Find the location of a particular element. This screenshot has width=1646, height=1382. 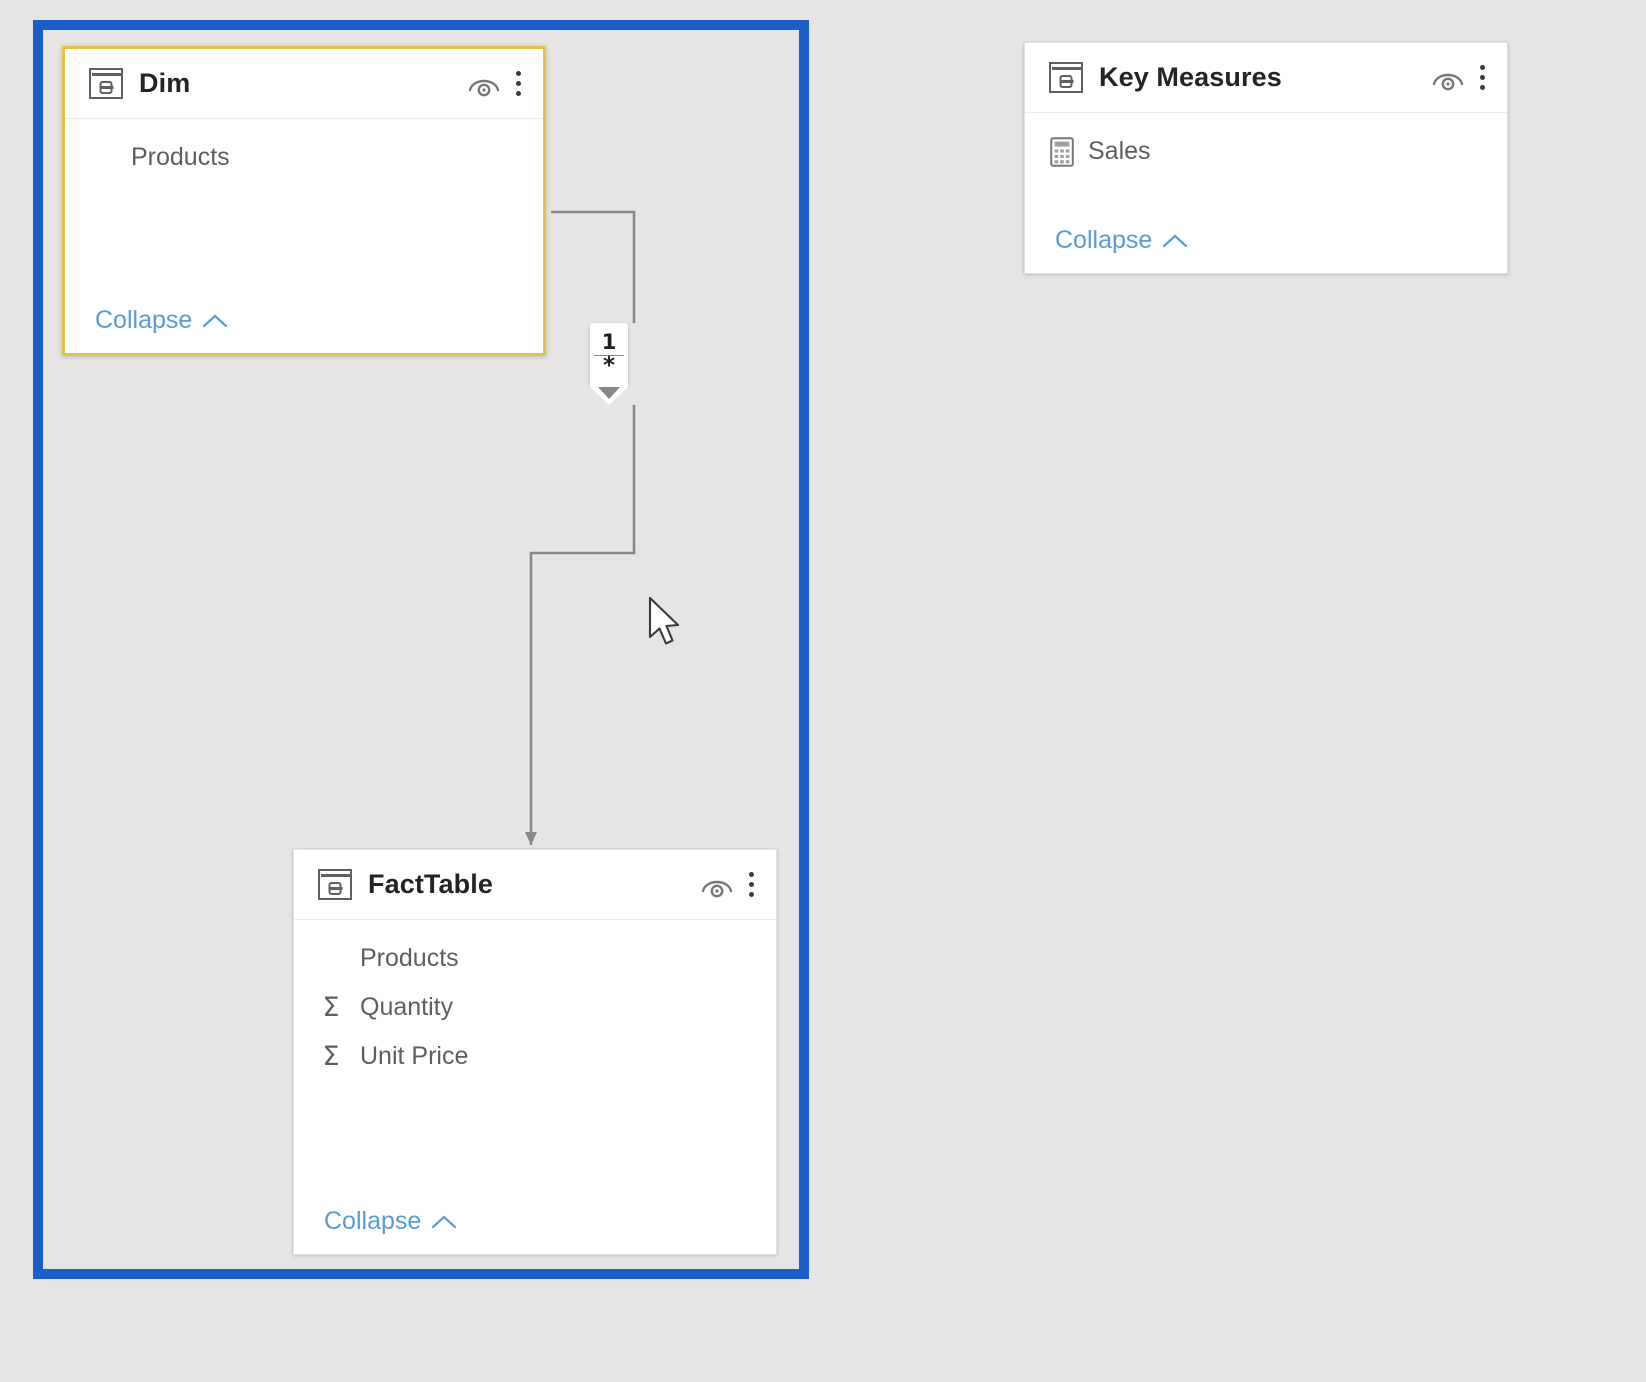

field-row: Σ Unit Price is located at coordinates (535, 1056).